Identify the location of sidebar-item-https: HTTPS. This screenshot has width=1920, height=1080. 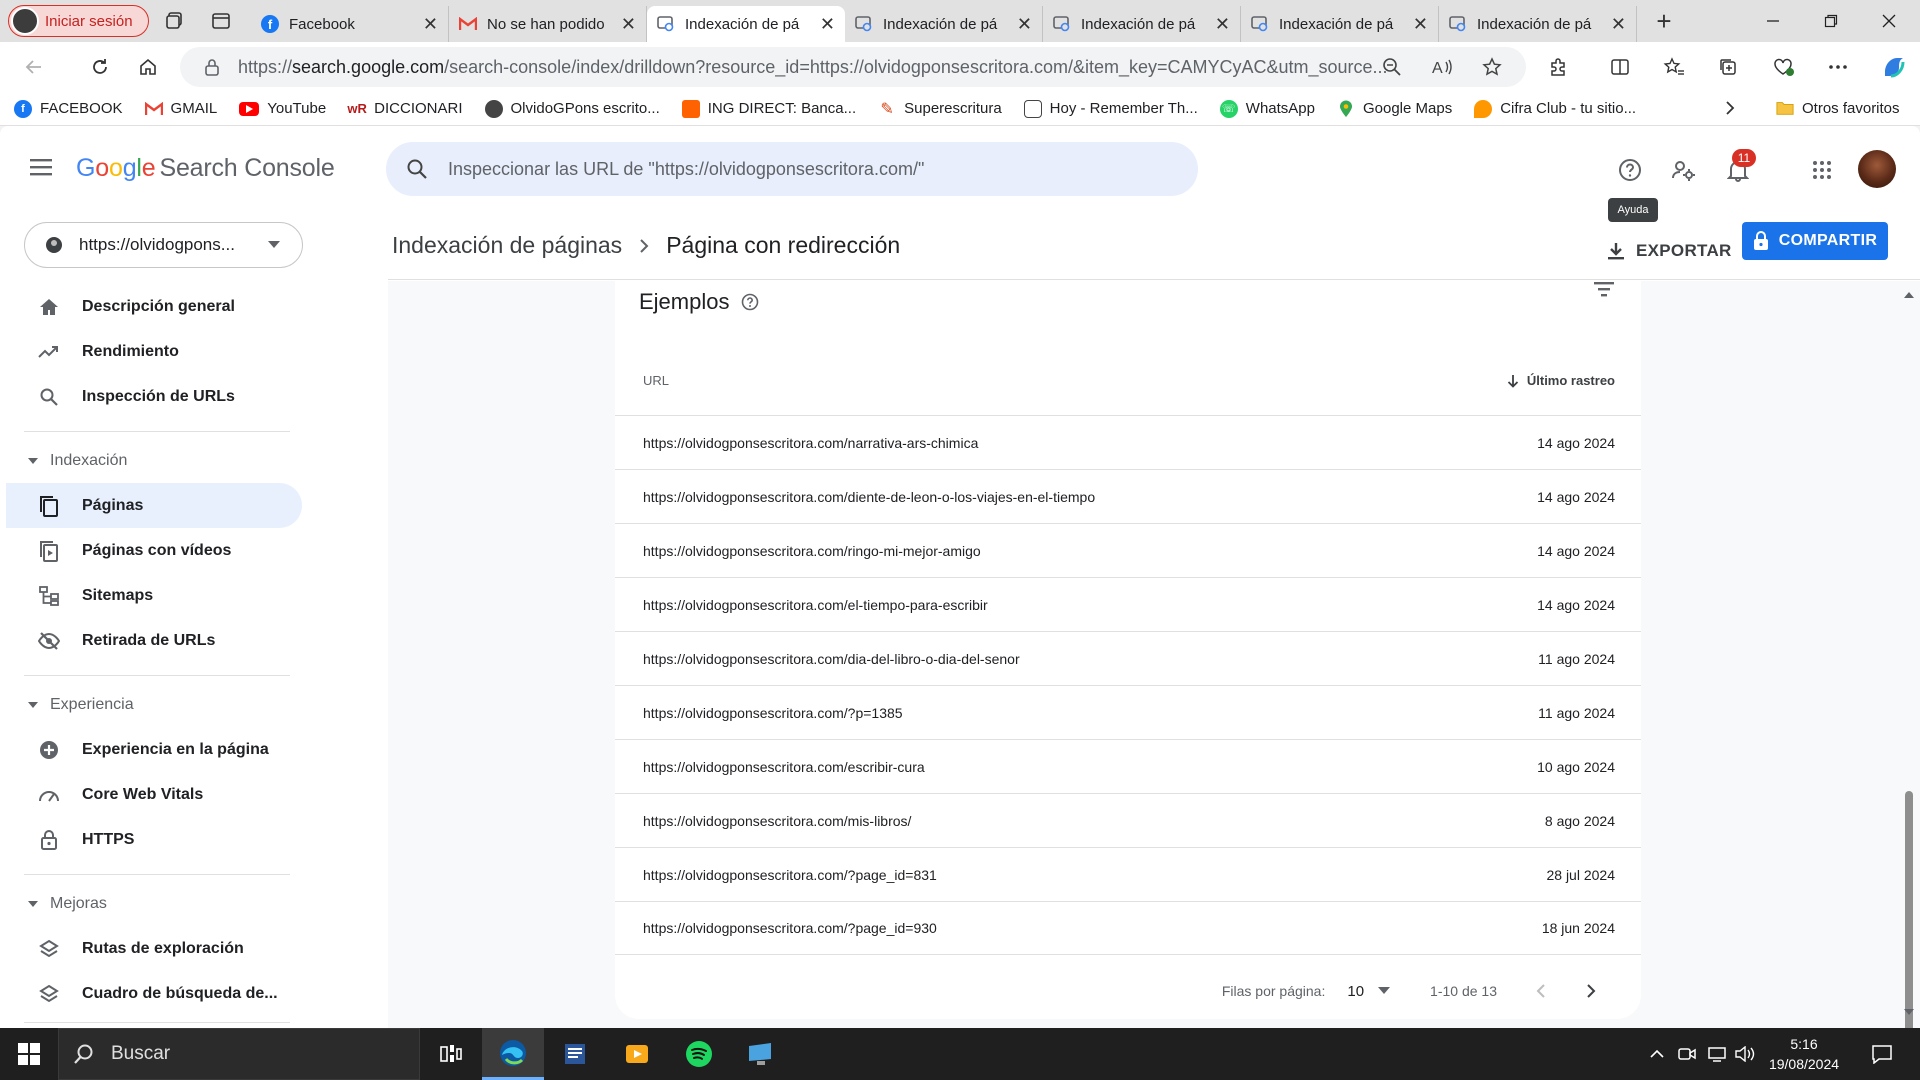
(154, 839).